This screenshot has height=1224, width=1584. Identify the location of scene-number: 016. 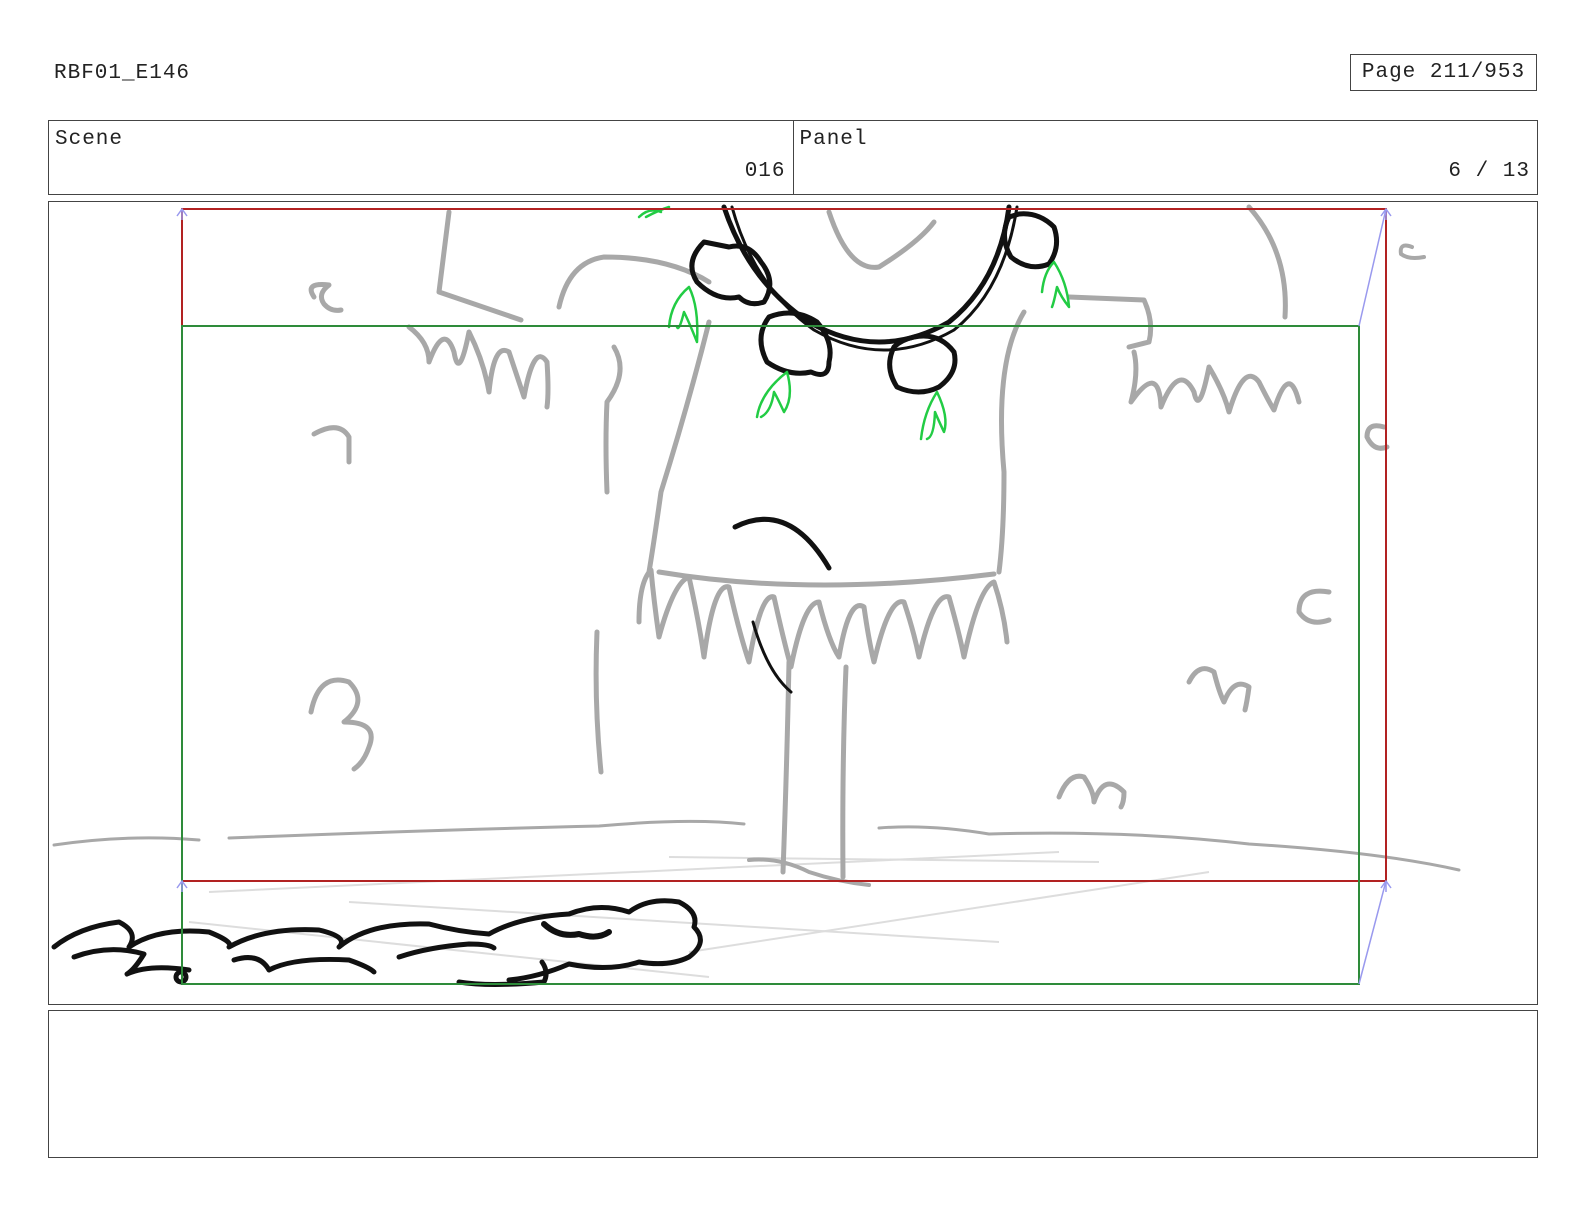
(765, 171).